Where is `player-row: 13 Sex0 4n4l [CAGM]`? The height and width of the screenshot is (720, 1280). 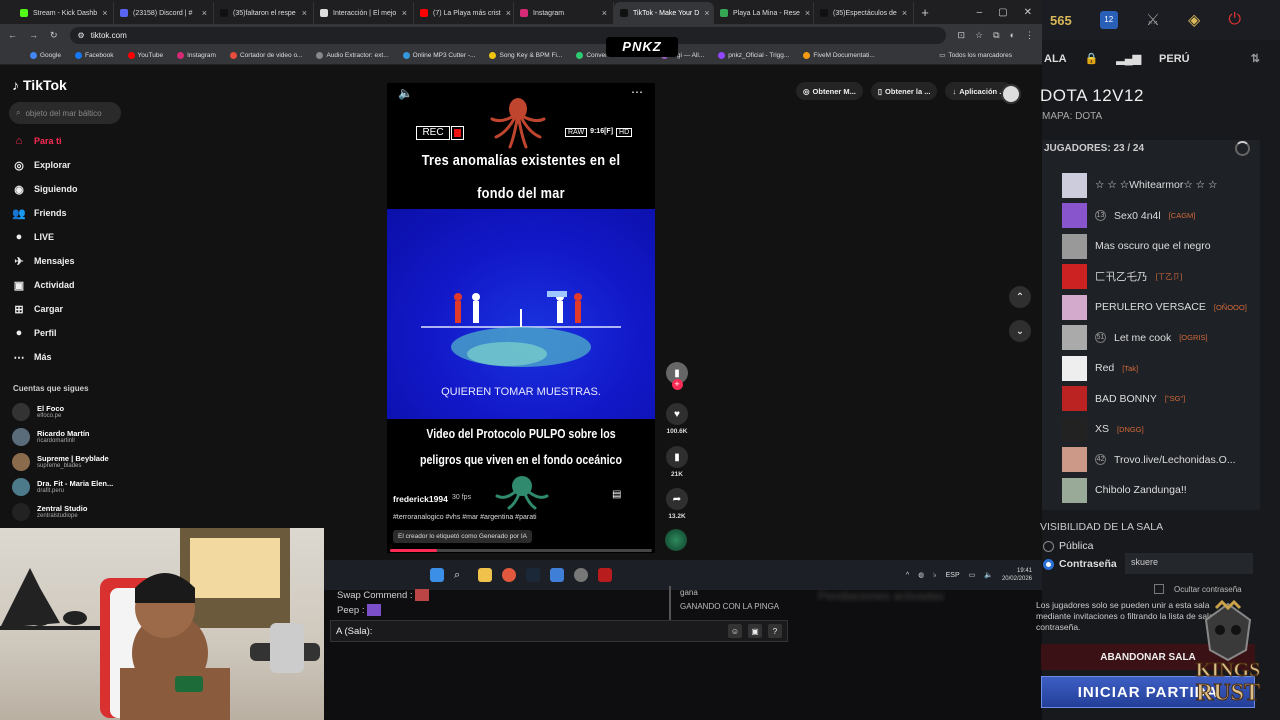 player-row: 13 Sex0 4n4l [CAGM] is located at coordinates (1157, 216).